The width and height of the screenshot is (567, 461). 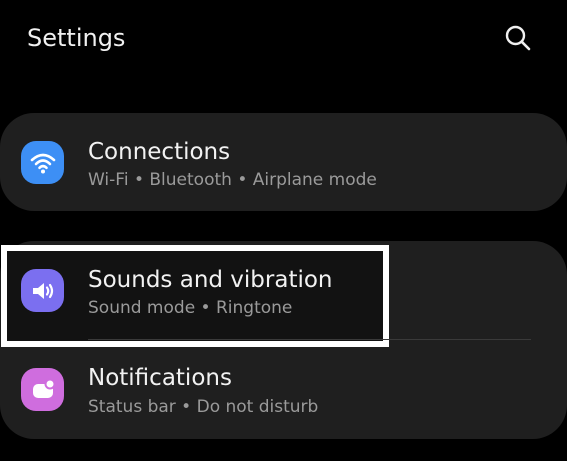 I want to click on notifications-subtitle: Status bar • Do not disturb, so click(x=203, y=407).